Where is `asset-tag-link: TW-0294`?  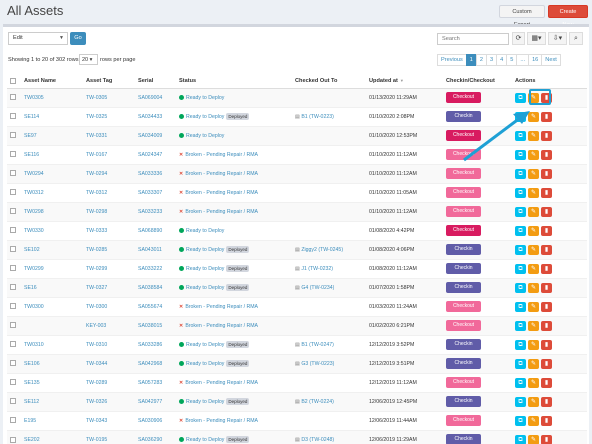
asset-tag-link: TW-0294 is located at coordinates (109, 173).